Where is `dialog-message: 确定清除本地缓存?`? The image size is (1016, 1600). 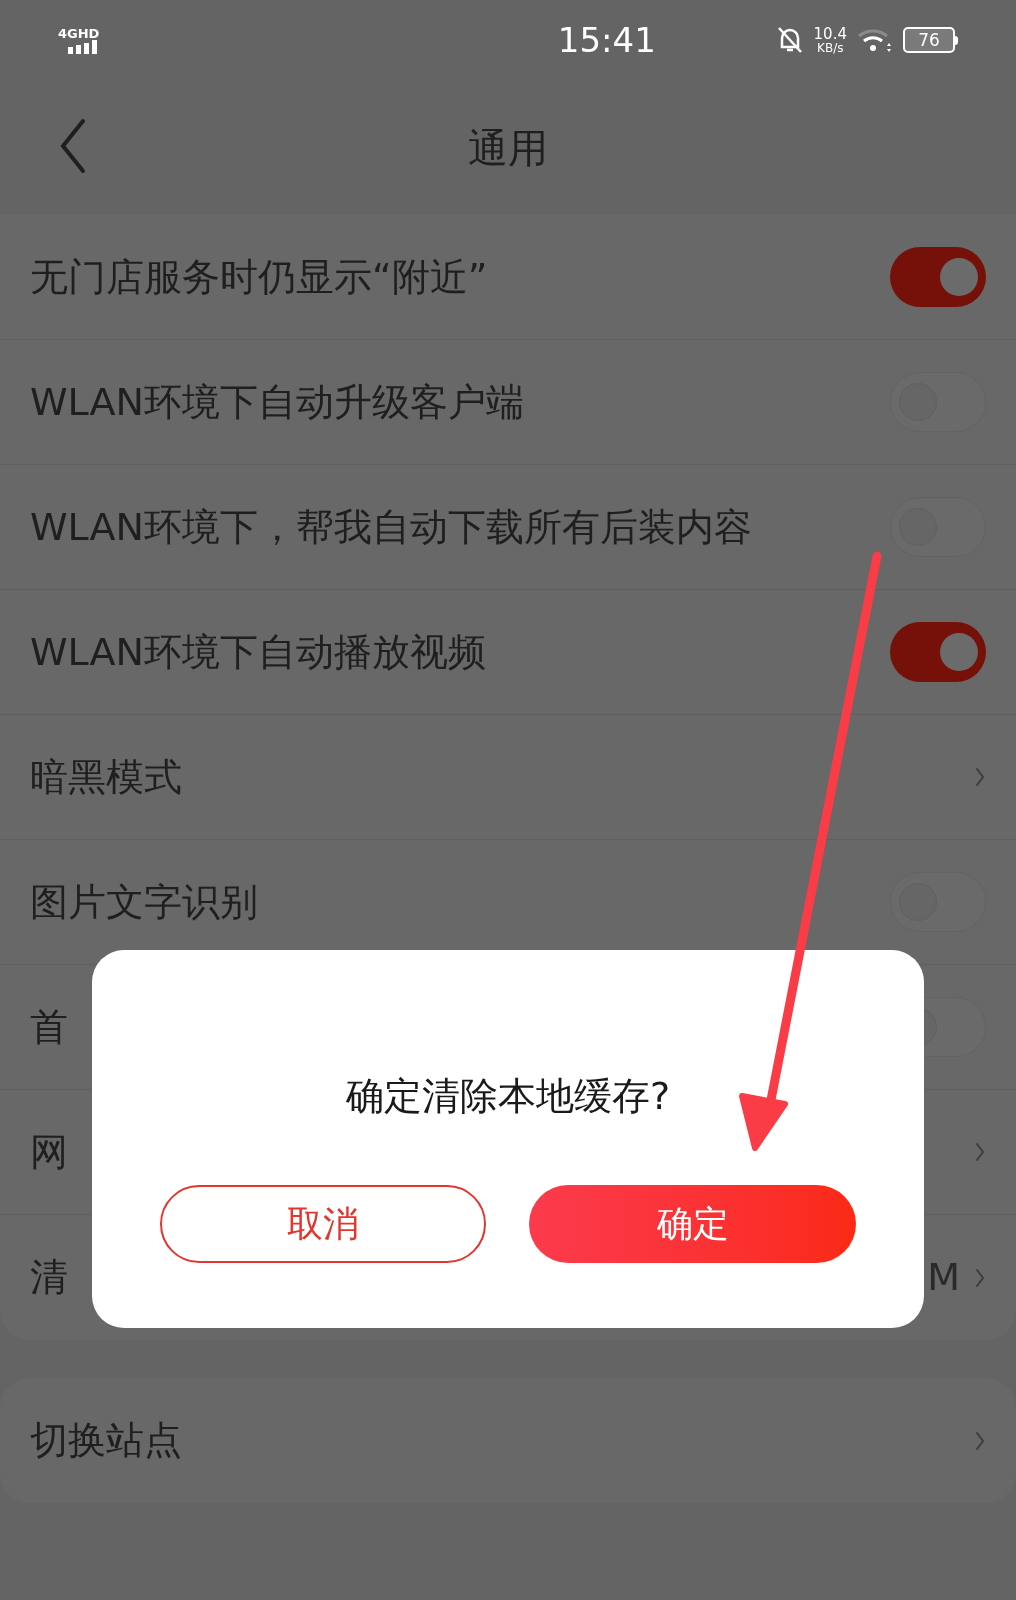 dialog-message: 确定清除本地缓存? is located at coordinates (508, 1096).